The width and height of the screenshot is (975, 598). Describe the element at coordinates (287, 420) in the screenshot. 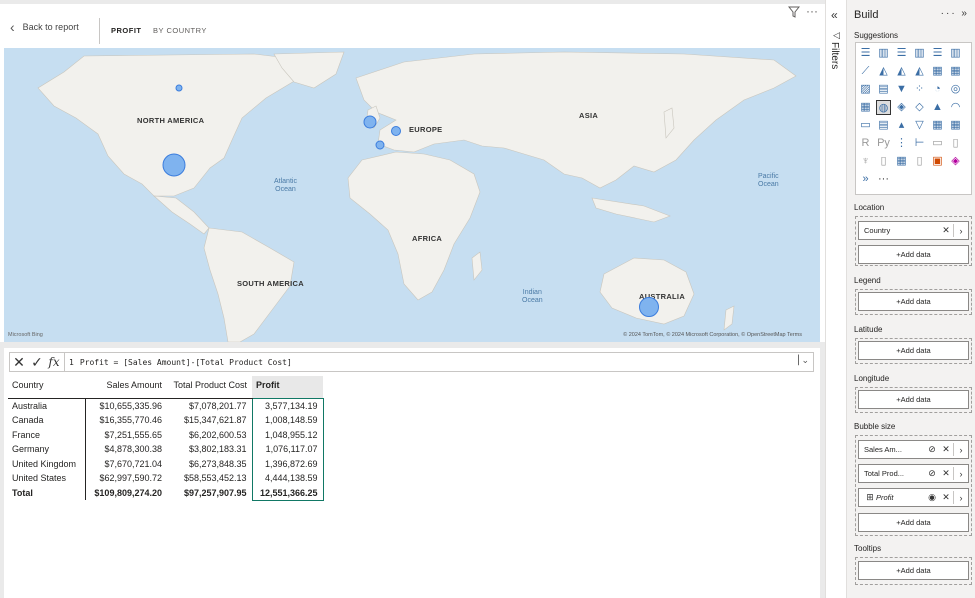

I see `cell-profit: 1,008,148.59` at that location.